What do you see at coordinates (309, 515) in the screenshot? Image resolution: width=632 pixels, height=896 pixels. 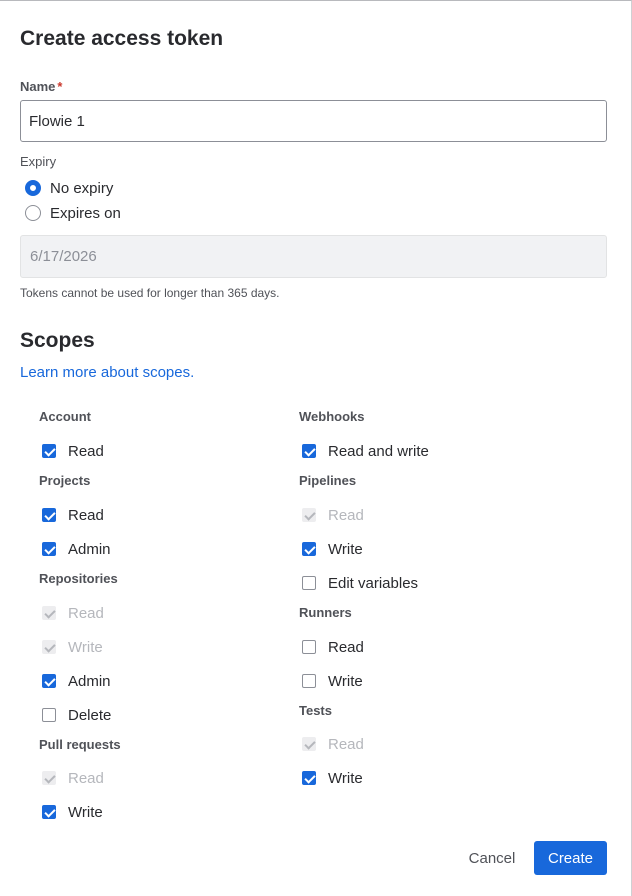 I see `scope-pipelines-read-checkbox` at bounding box center [309, 515].